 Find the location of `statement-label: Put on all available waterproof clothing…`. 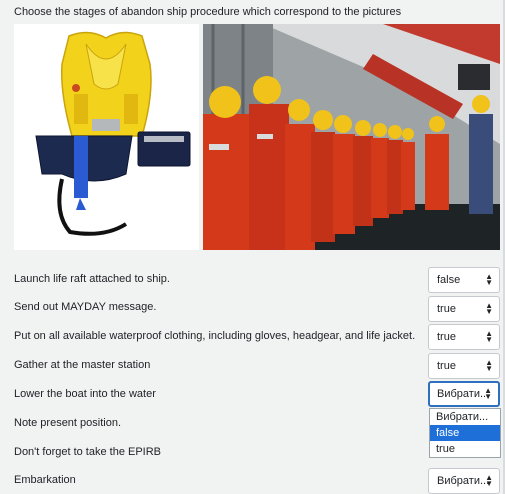

statement-label: Put on all available waterproof clothing… is located at coordinates (215, 336).